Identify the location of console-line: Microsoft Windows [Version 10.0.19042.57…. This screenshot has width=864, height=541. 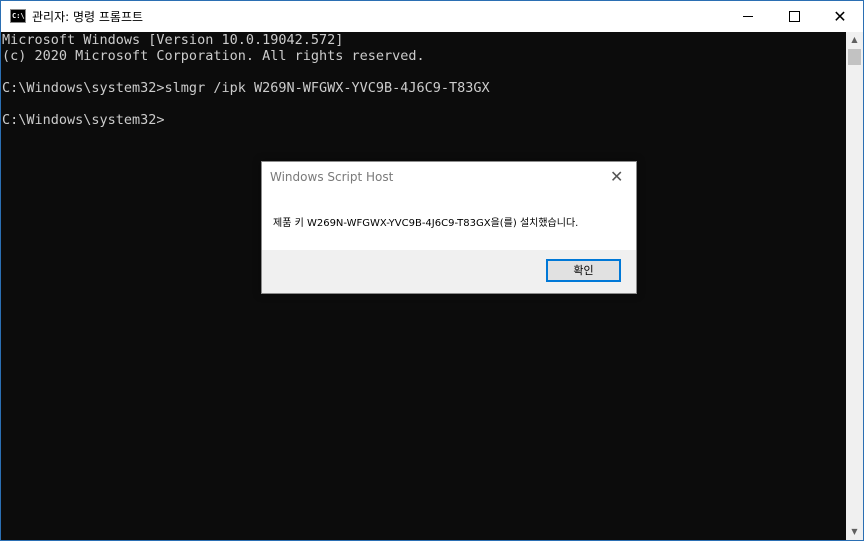
(173, 40).